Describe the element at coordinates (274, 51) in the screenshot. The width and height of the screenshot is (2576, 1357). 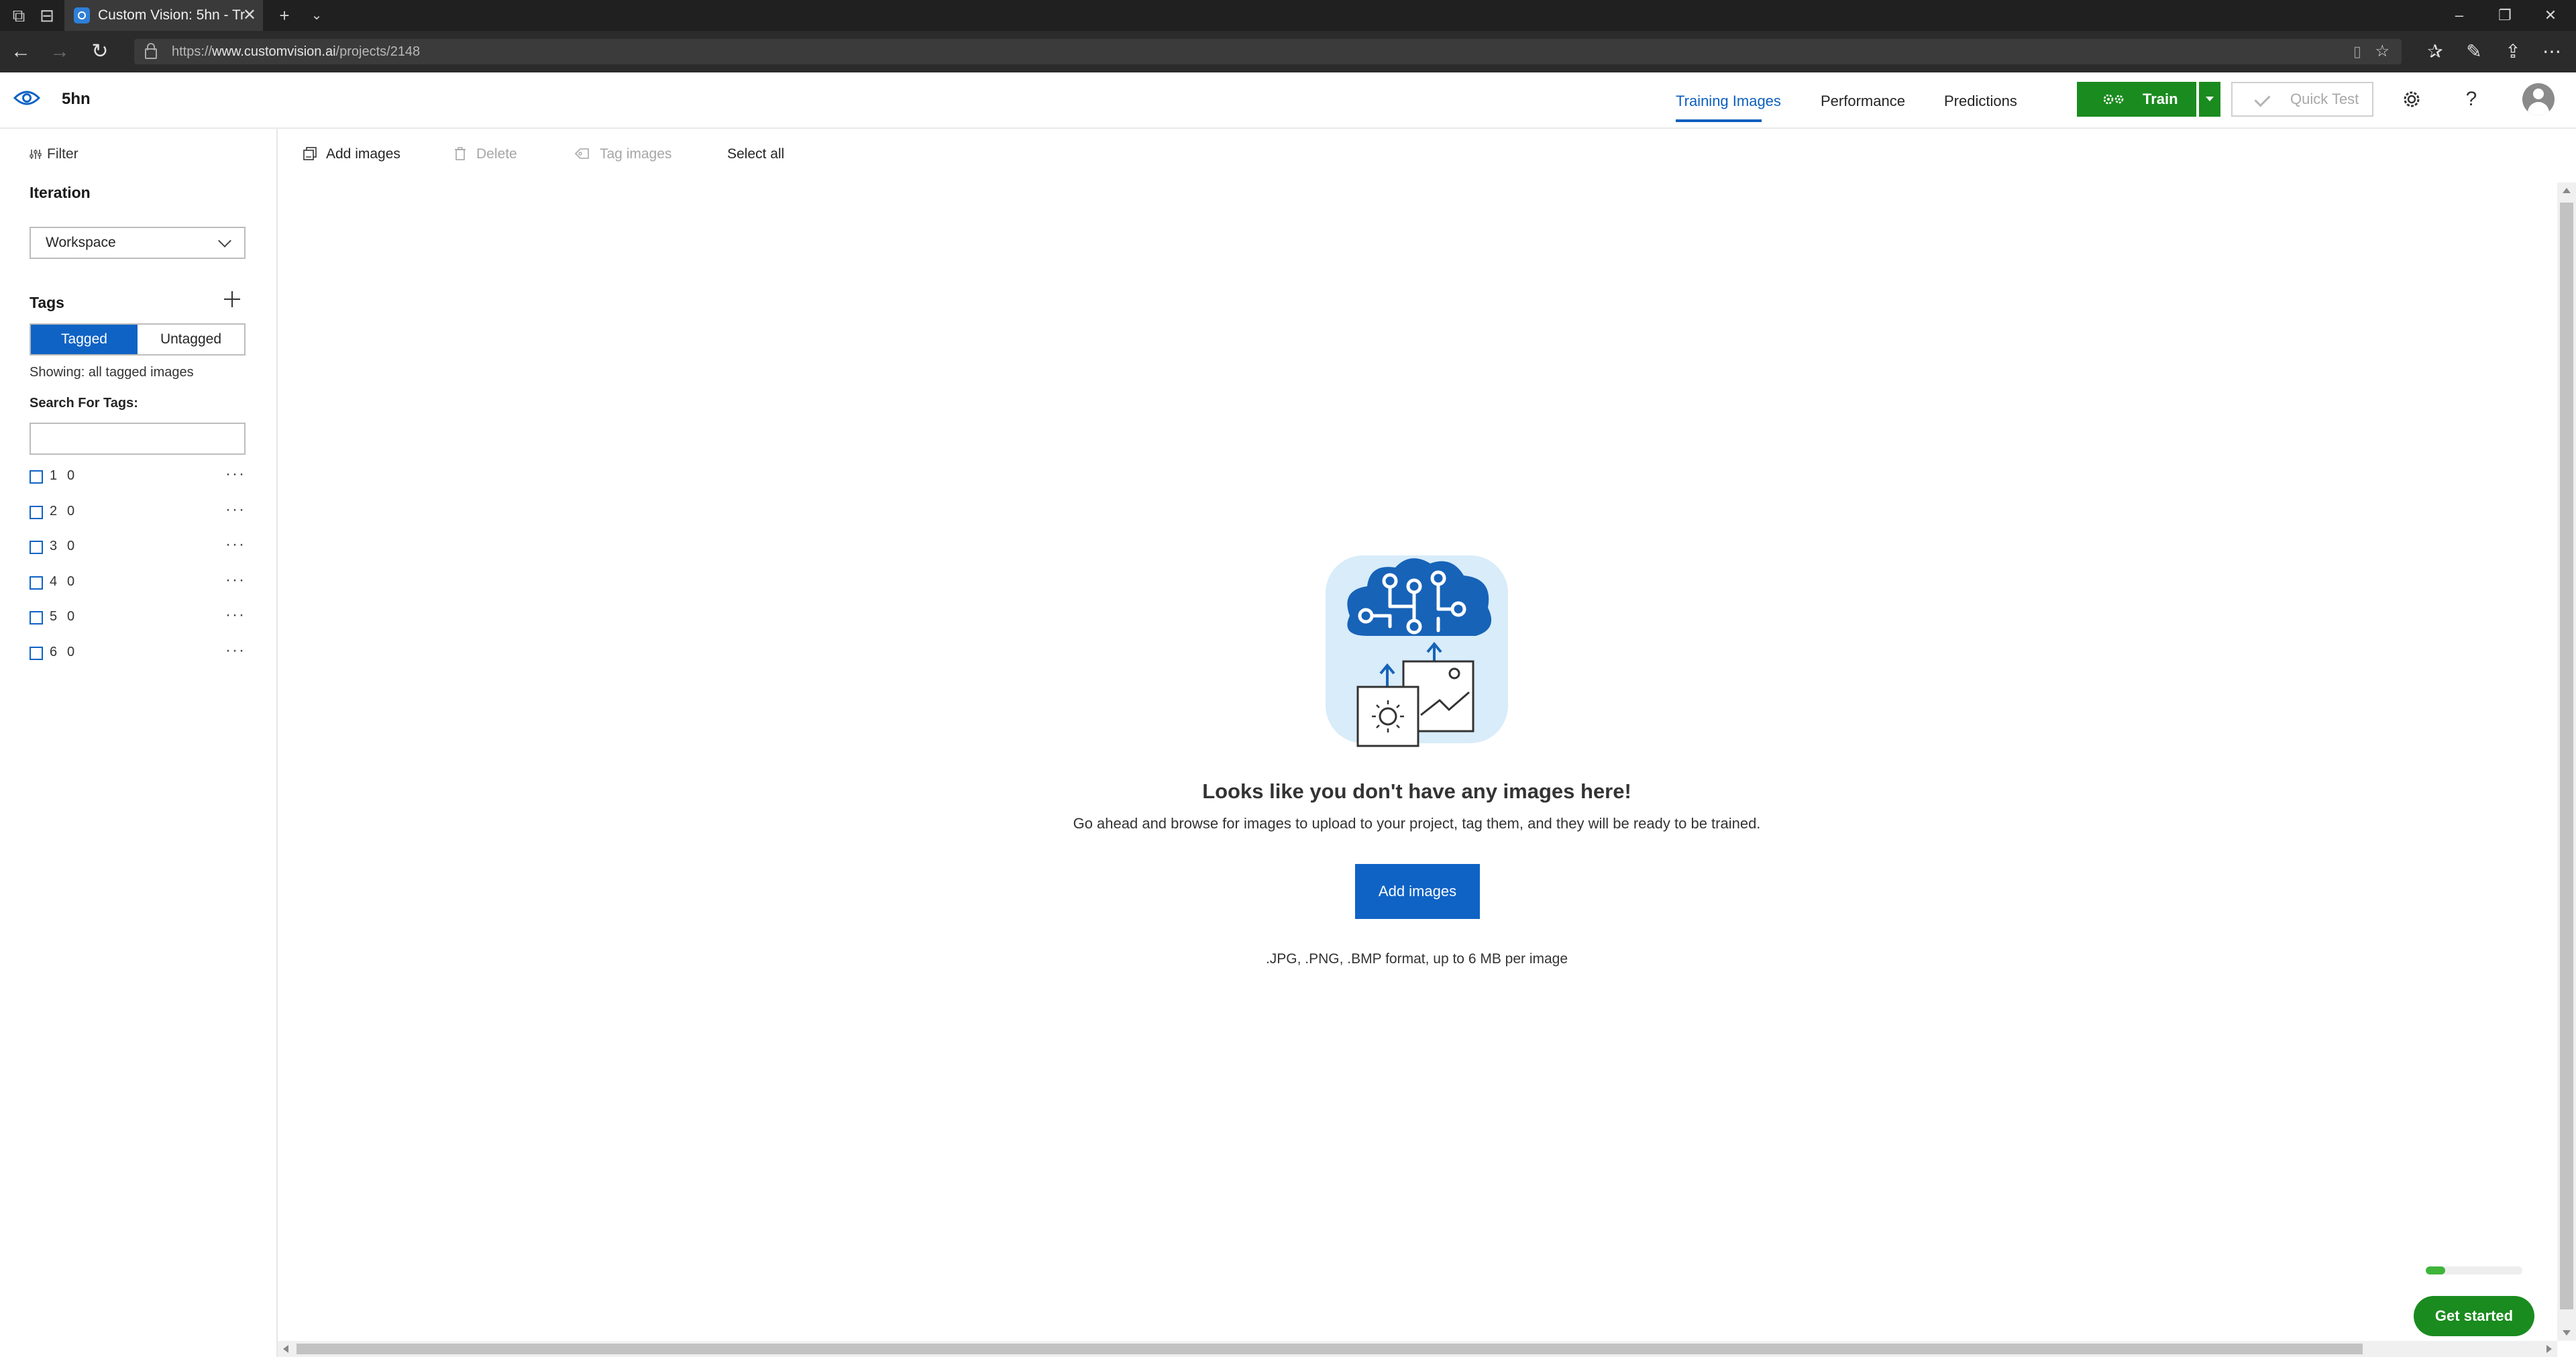
I see `url-host: www.customvision.ai` at that location.